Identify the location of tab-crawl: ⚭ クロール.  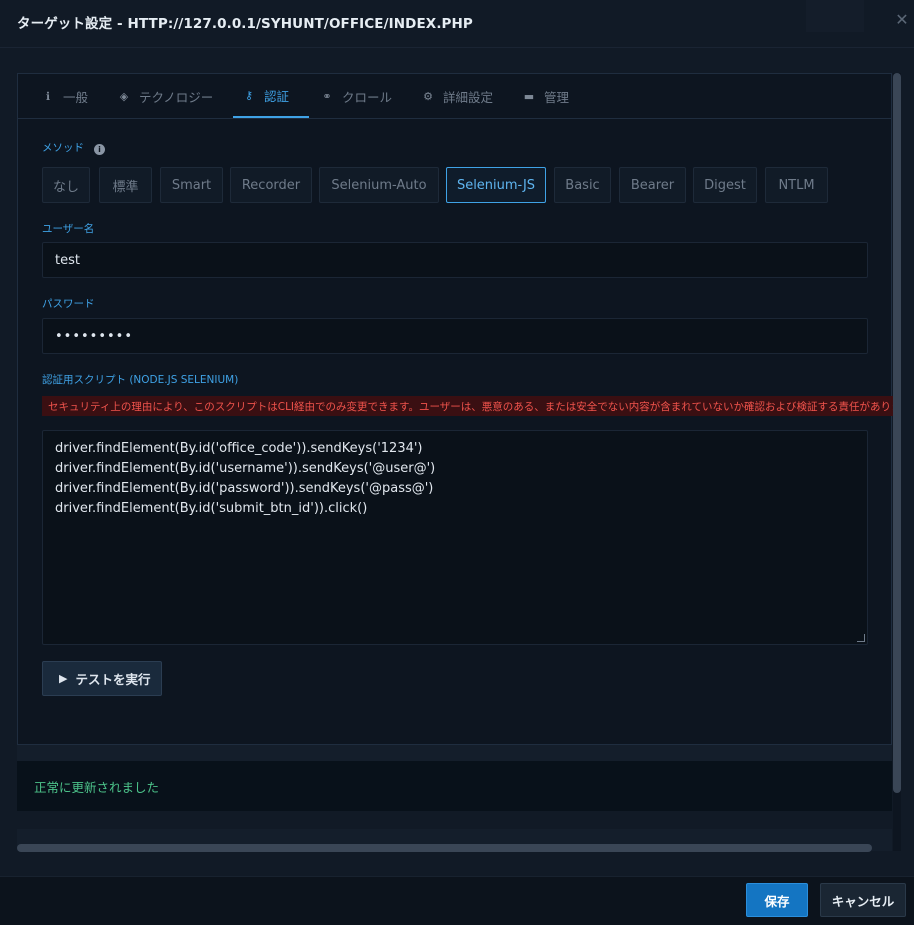
(356, 96).